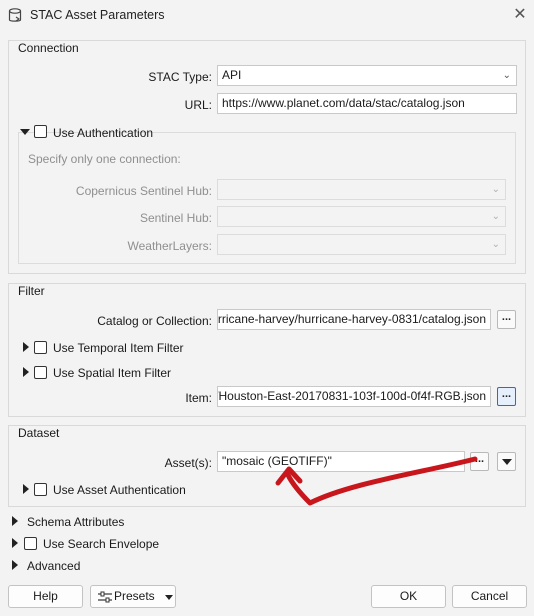  I want to click on database-icon, so click(15, 15).